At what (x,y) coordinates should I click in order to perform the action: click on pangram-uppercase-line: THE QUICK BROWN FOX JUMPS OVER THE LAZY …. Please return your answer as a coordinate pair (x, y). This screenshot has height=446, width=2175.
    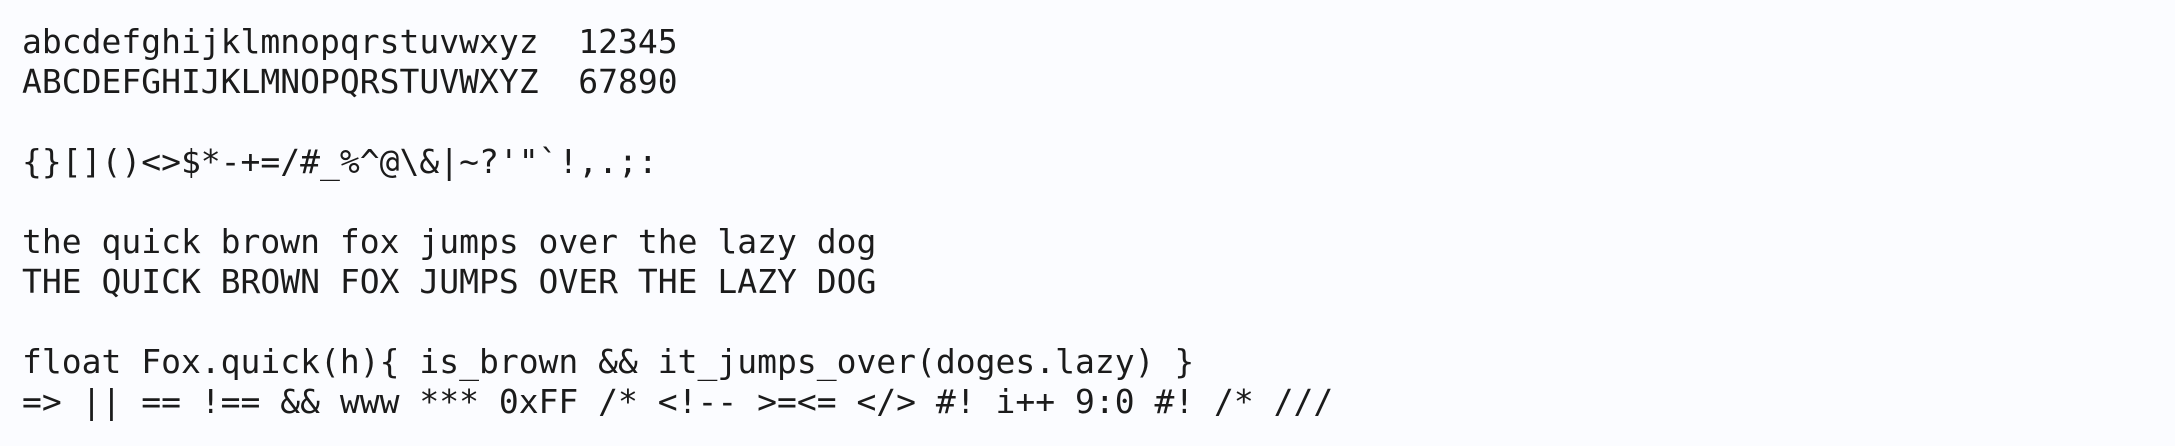
    Looking at the image, I should click on (449, 281).